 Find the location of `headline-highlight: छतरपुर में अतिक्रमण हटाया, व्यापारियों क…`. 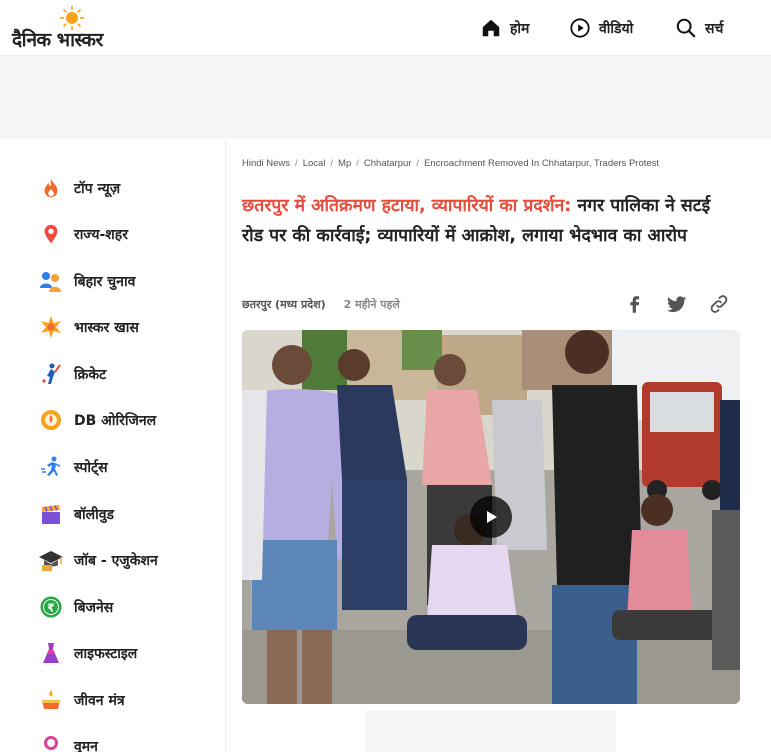

headline-highlight: छतरपुर में अतिक्रमण हटाया, व्यापारियों क… is located at coordinates (407, 206).